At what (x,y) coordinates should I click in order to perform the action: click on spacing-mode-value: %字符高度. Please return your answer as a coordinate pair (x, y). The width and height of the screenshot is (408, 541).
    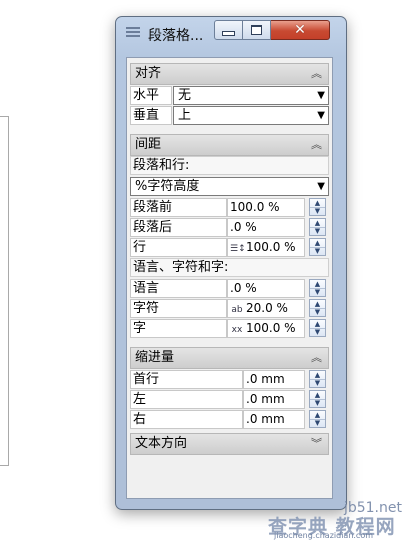
    Looking at the image, I should click on (167, 186).